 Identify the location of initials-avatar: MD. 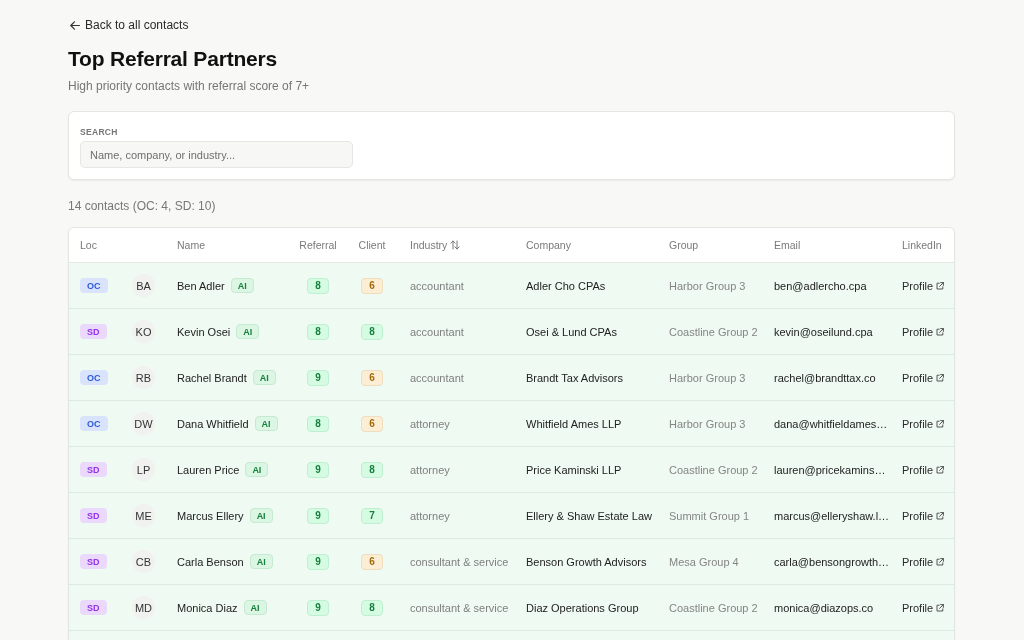
(143, 607).